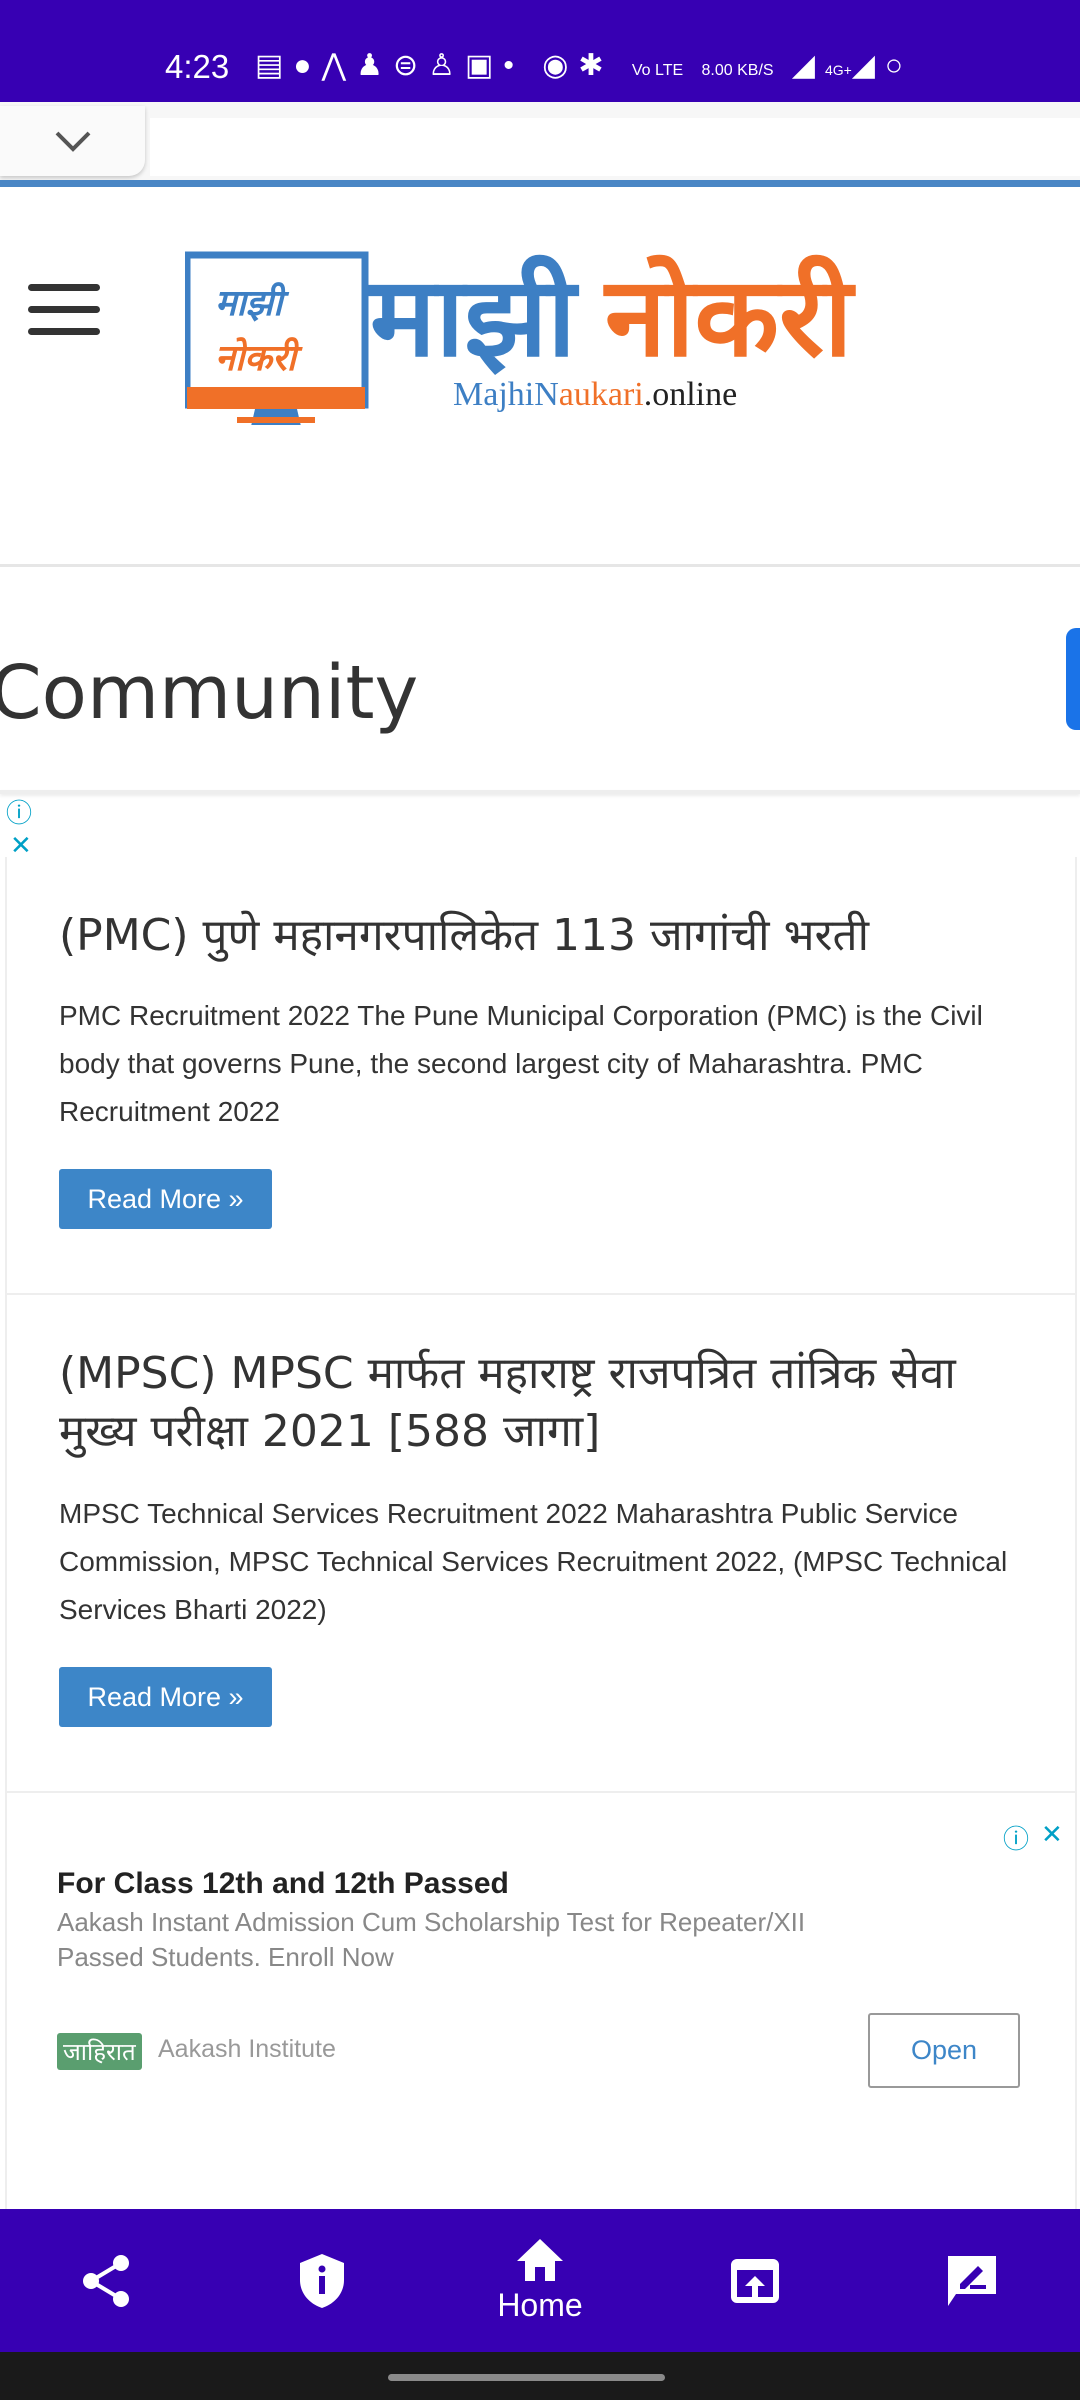 This screenshot has height=2400, width=1080. Describe the element at coordinates (540, 2260) in the screenshot. I see `home-icon` at that location.